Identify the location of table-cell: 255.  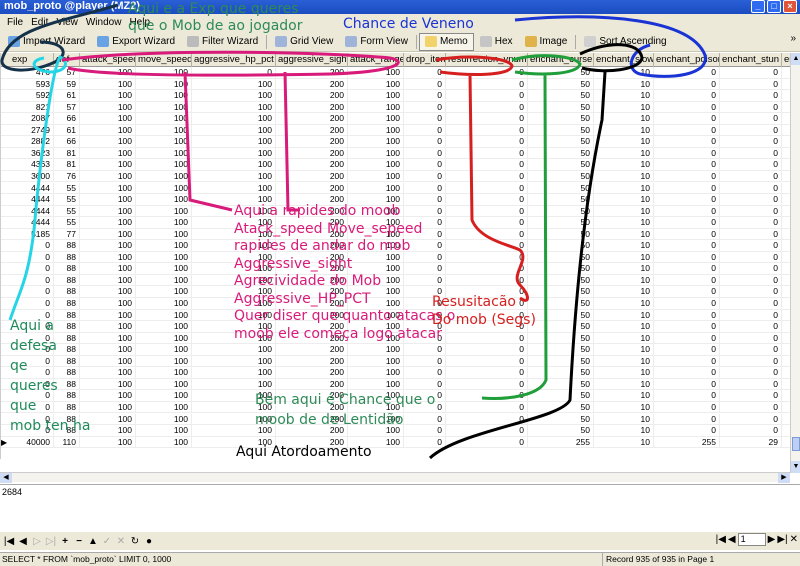
(687, 442).